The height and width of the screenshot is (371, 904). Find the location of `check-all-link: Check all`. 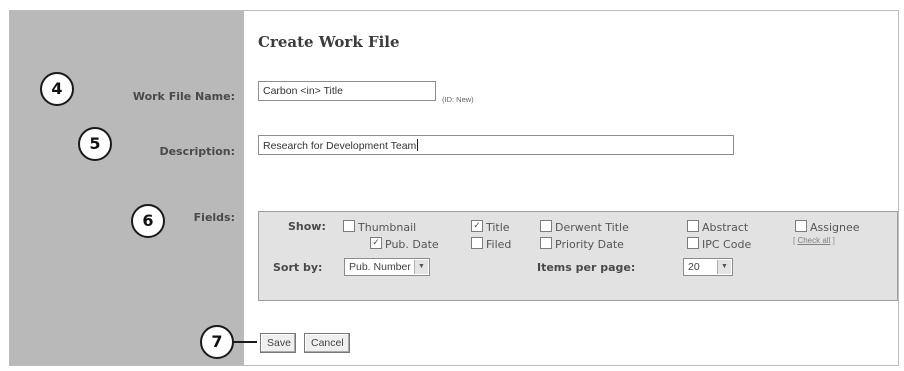

check-all-link: Check all is located at coordinates (813, 240).